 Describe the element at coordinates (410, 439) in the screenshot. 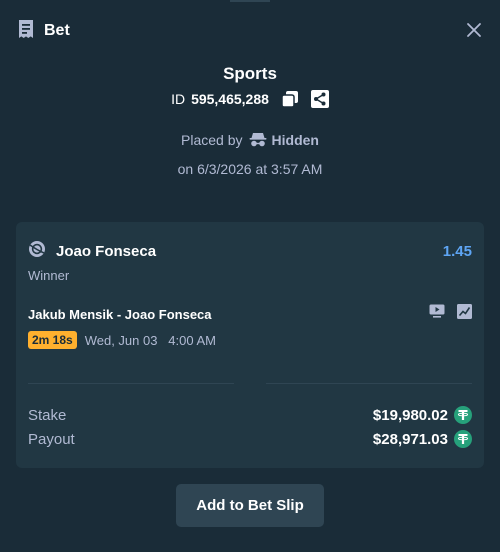

I see `payout-value: $28,971.03` at that location.